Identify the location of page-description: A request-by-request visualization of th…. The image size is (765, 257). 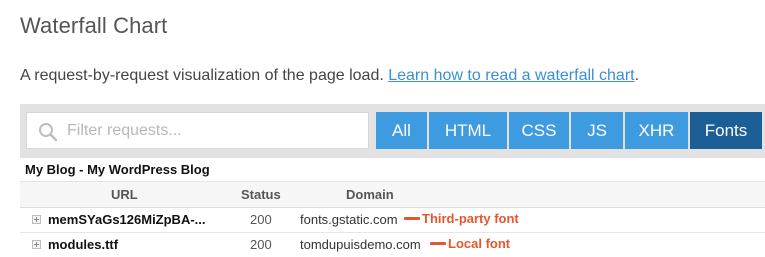
(329, 76).